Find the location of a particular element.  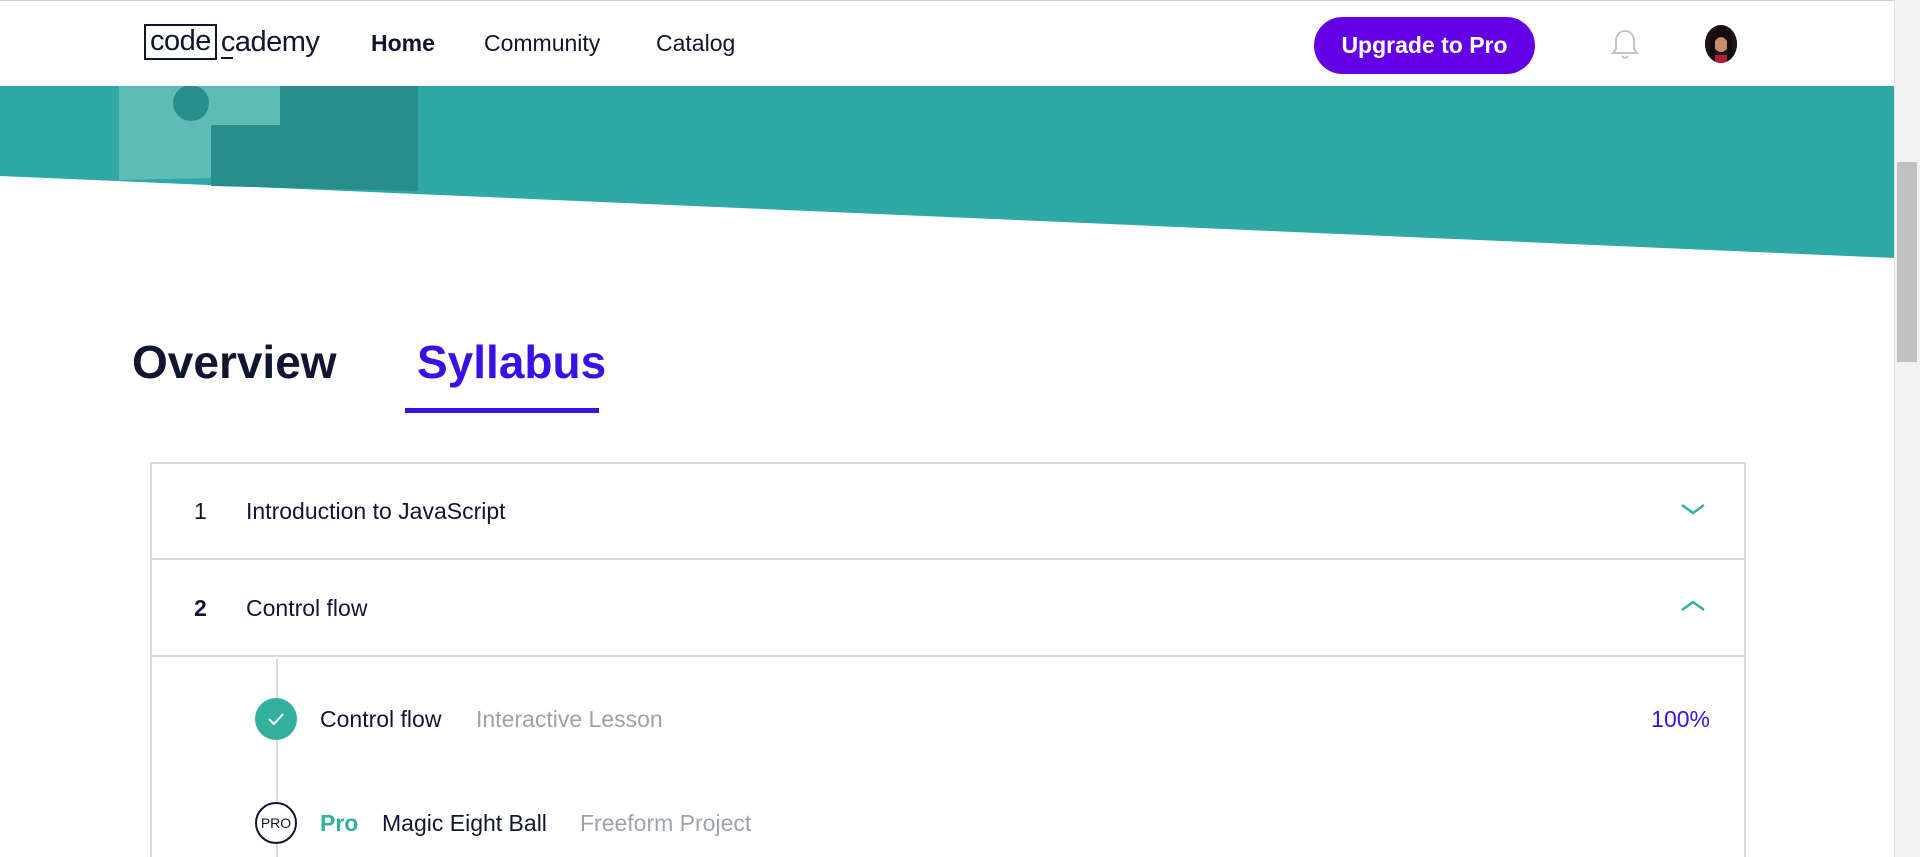

scrollbar-thumb is located at coordinates (1907, 262).